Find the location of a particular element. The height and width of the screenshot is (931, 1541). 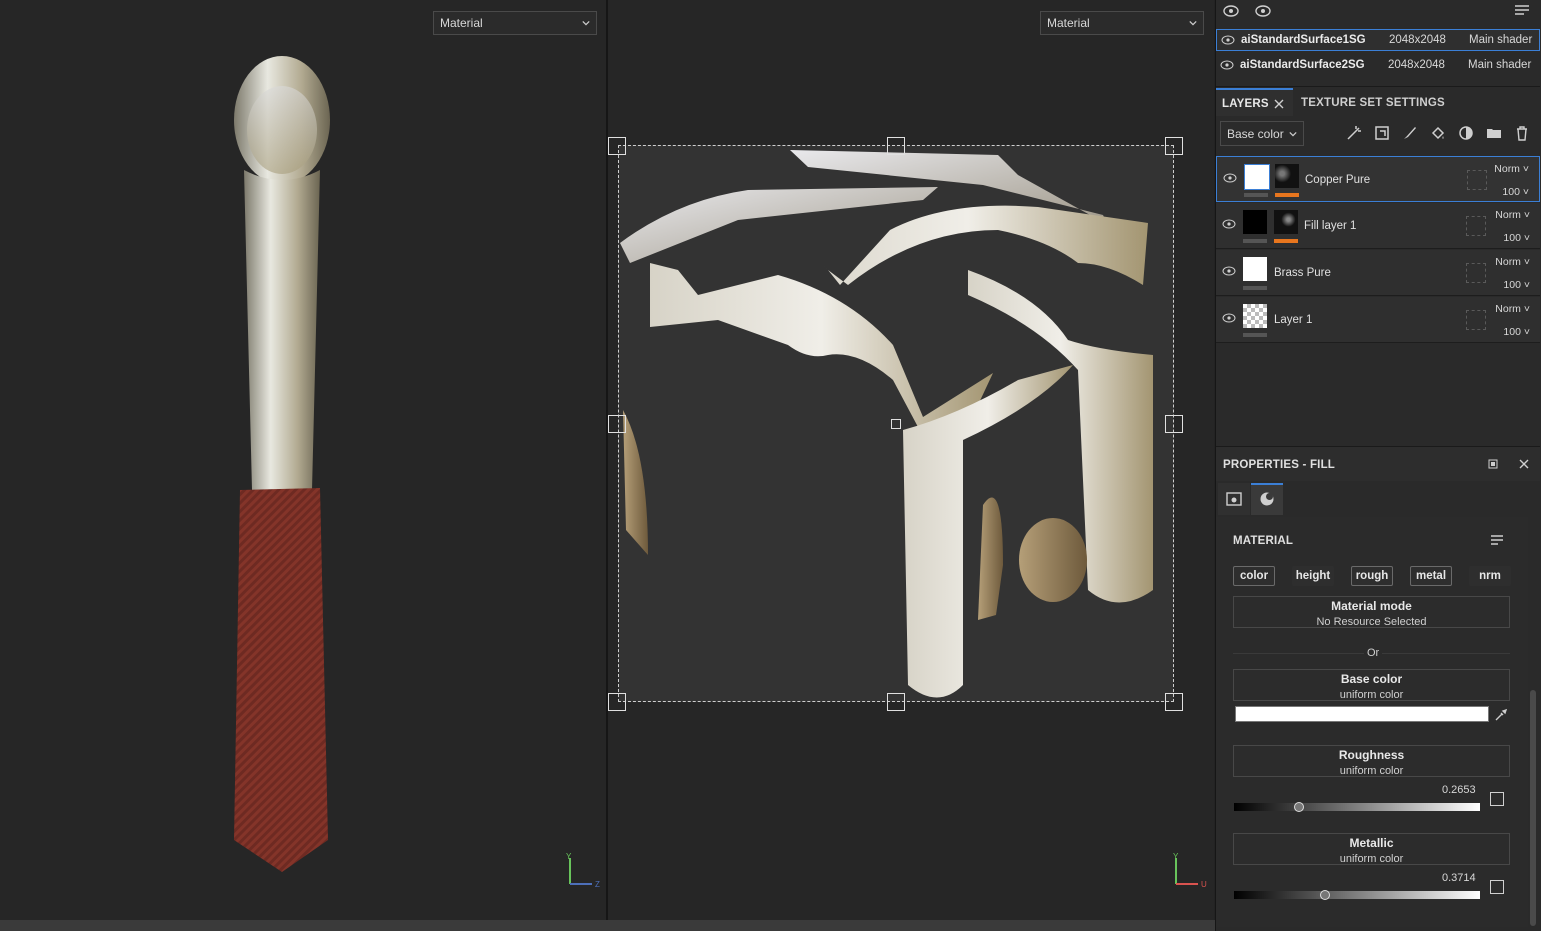

viewport-bottom-scrollbar is located at coordinates (607, 925).